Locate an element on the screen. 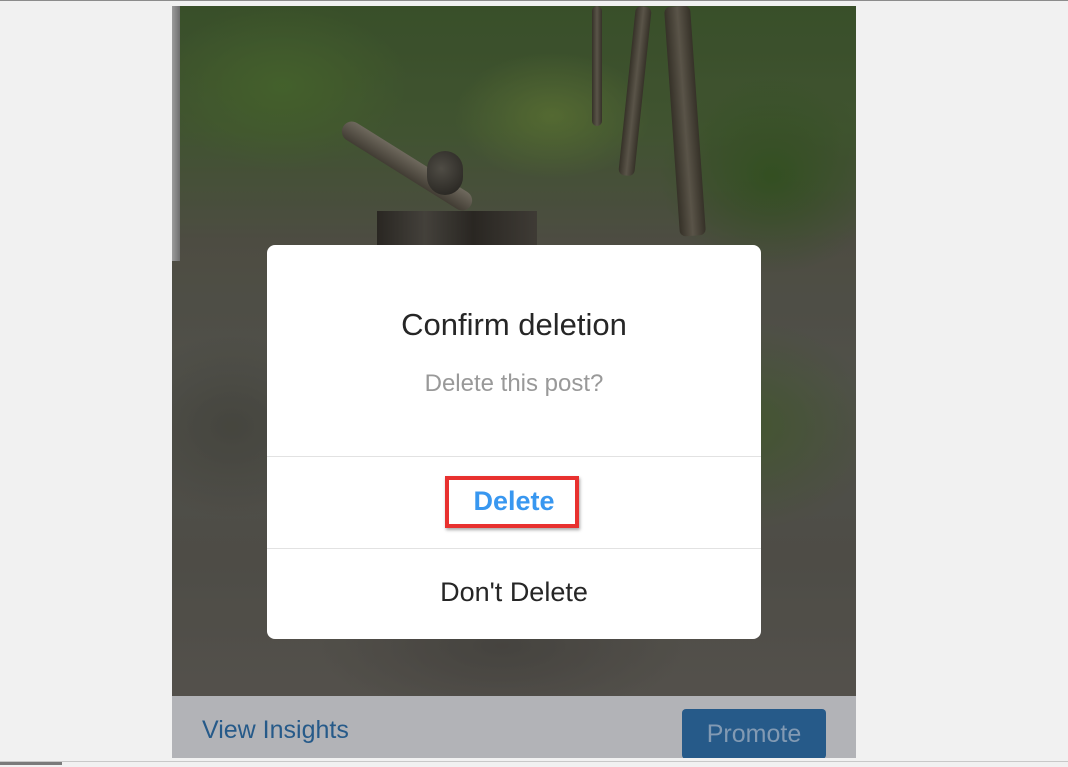 Image resolution: width=1068 pixels, height=767 pixels. dialog-title: Confirm deletion is located at coordinates (514, 324).